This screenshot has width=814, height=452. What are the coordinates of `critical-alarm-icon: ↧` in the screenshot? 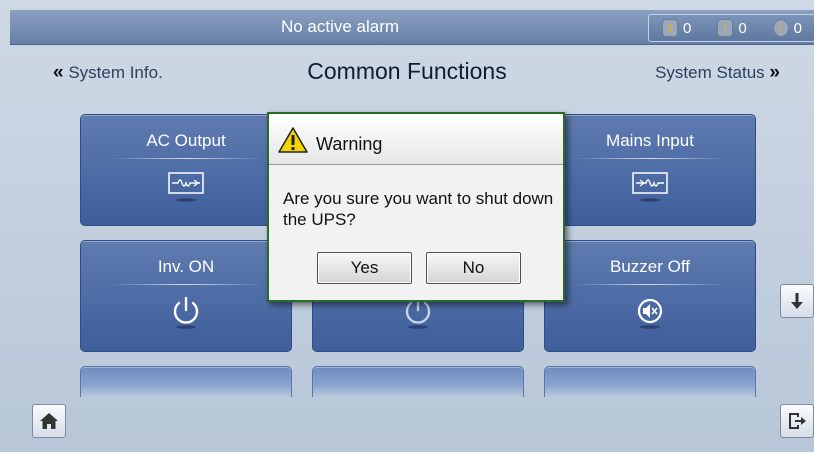 It's located at (669, 28).